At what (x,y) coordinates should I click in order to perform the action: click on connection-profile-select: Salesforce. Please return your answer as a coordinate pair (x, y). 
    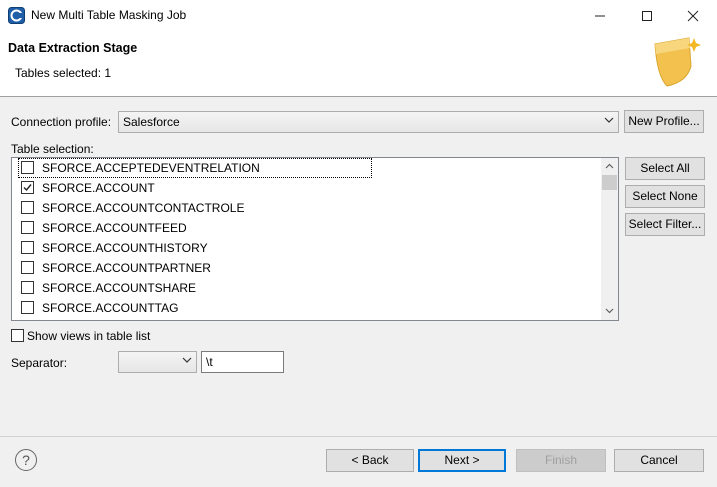
    Looking at the image, I should click on (368, 122).